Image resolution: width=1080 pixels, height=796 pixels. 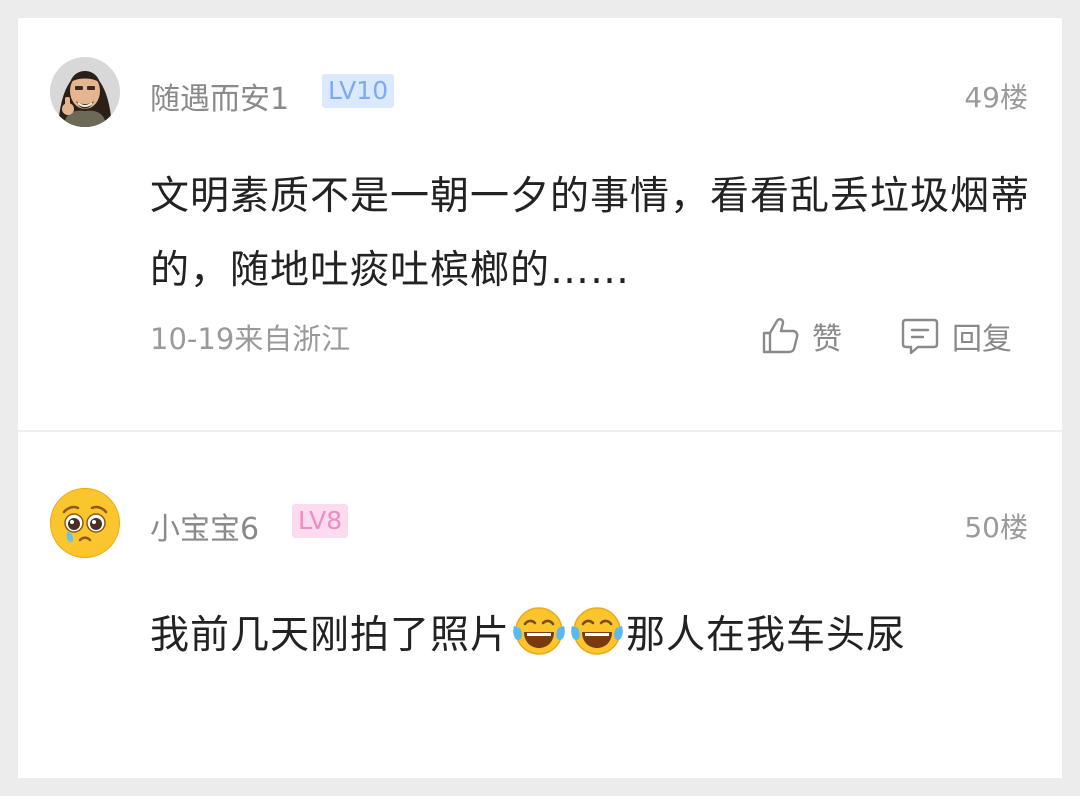 What do you see at coordinates (358, 91) in the screenshot?
I see `level-badge: LV10` at bounding box center [358, 91].